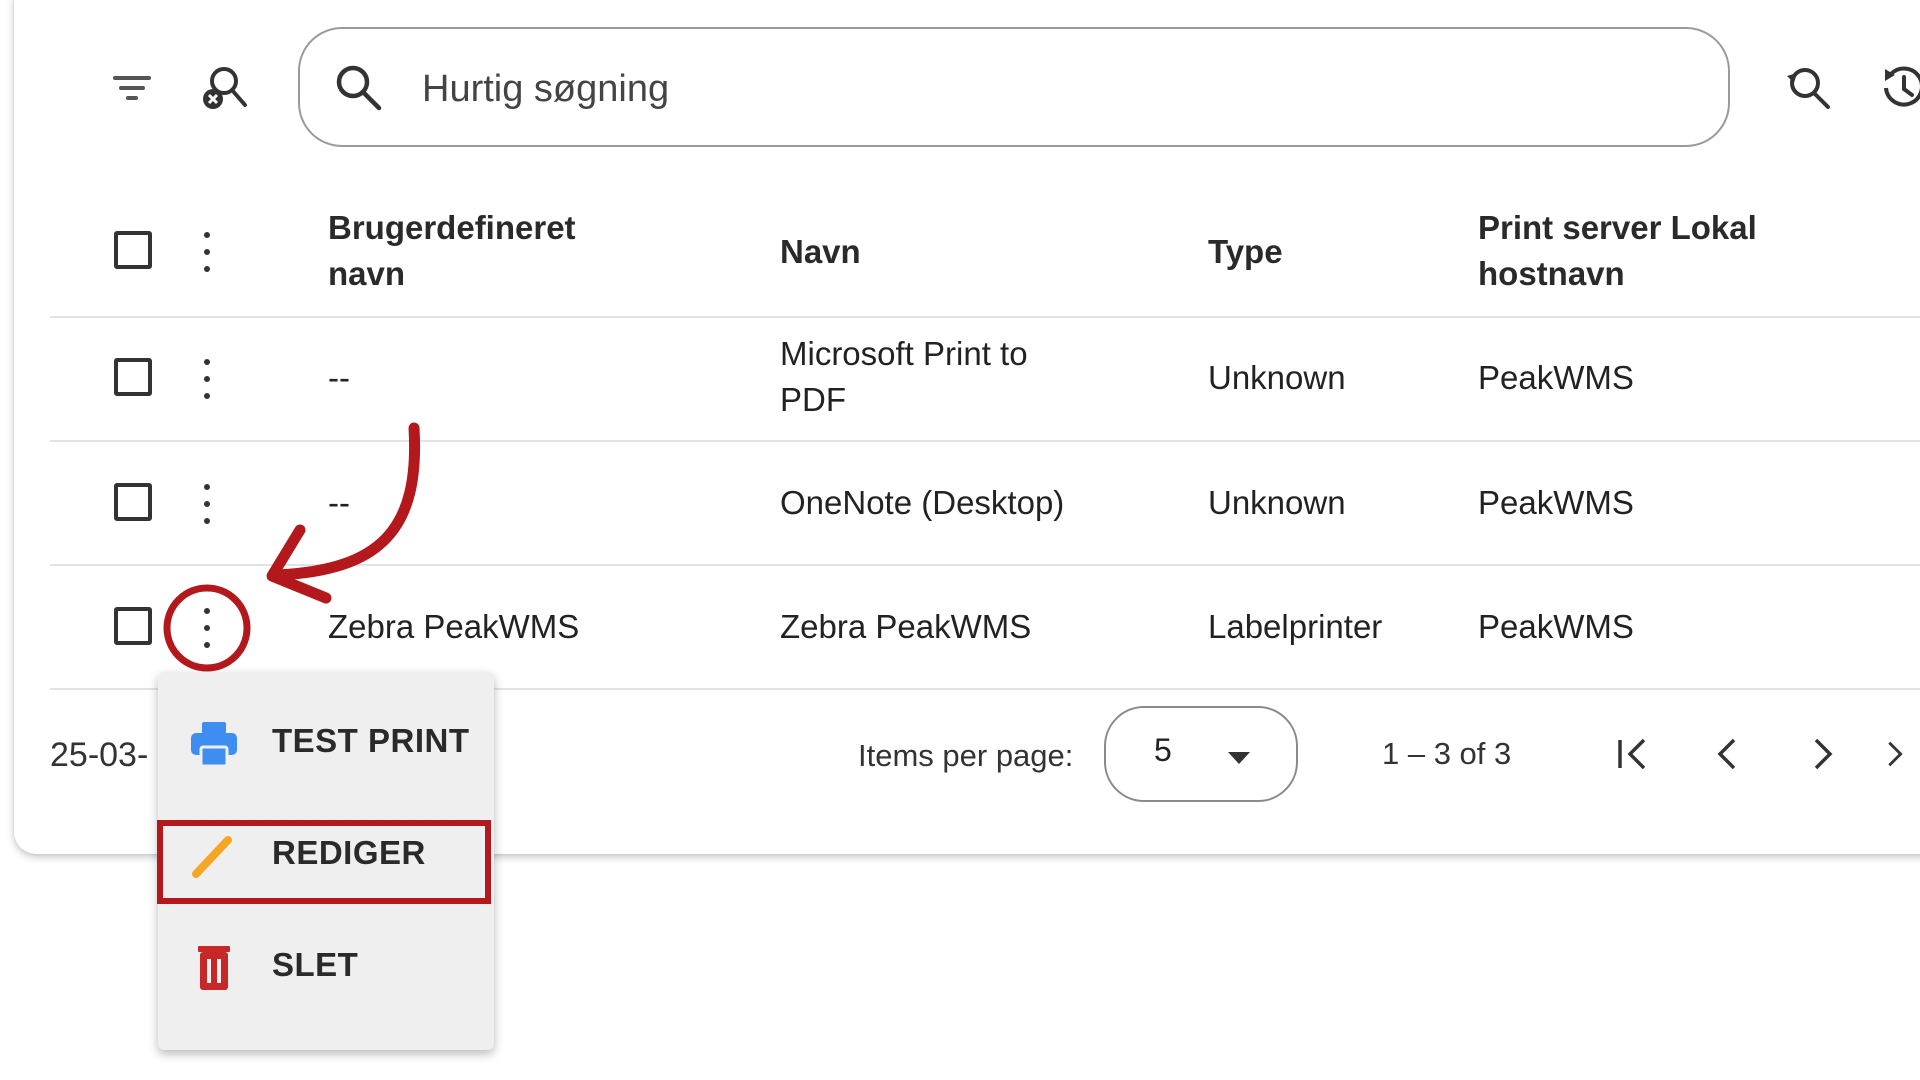  I want to click on filter-button, so click(132, 88).